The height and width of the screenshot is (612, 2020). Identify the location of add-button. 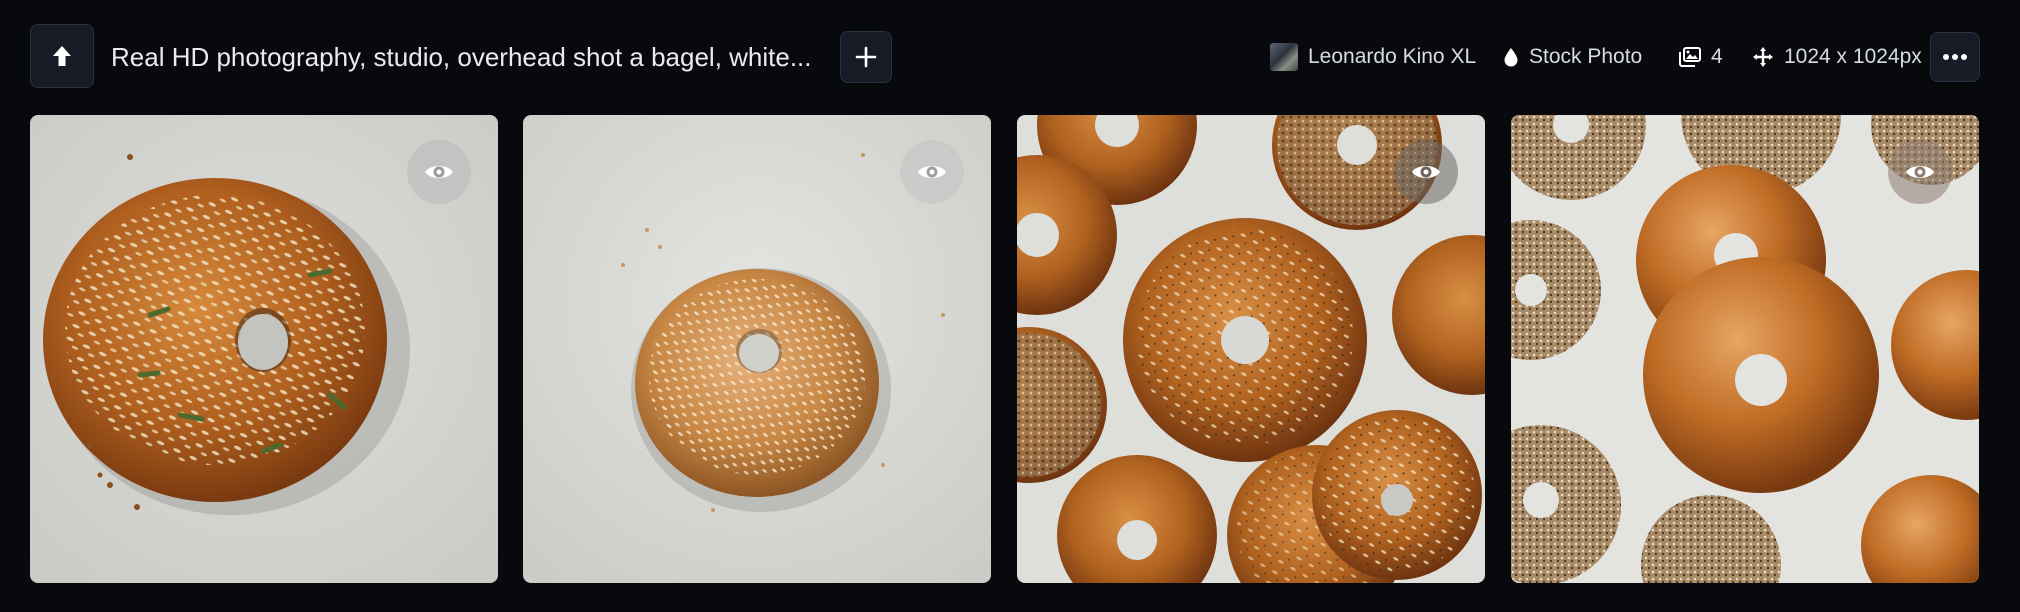
(866, 57).